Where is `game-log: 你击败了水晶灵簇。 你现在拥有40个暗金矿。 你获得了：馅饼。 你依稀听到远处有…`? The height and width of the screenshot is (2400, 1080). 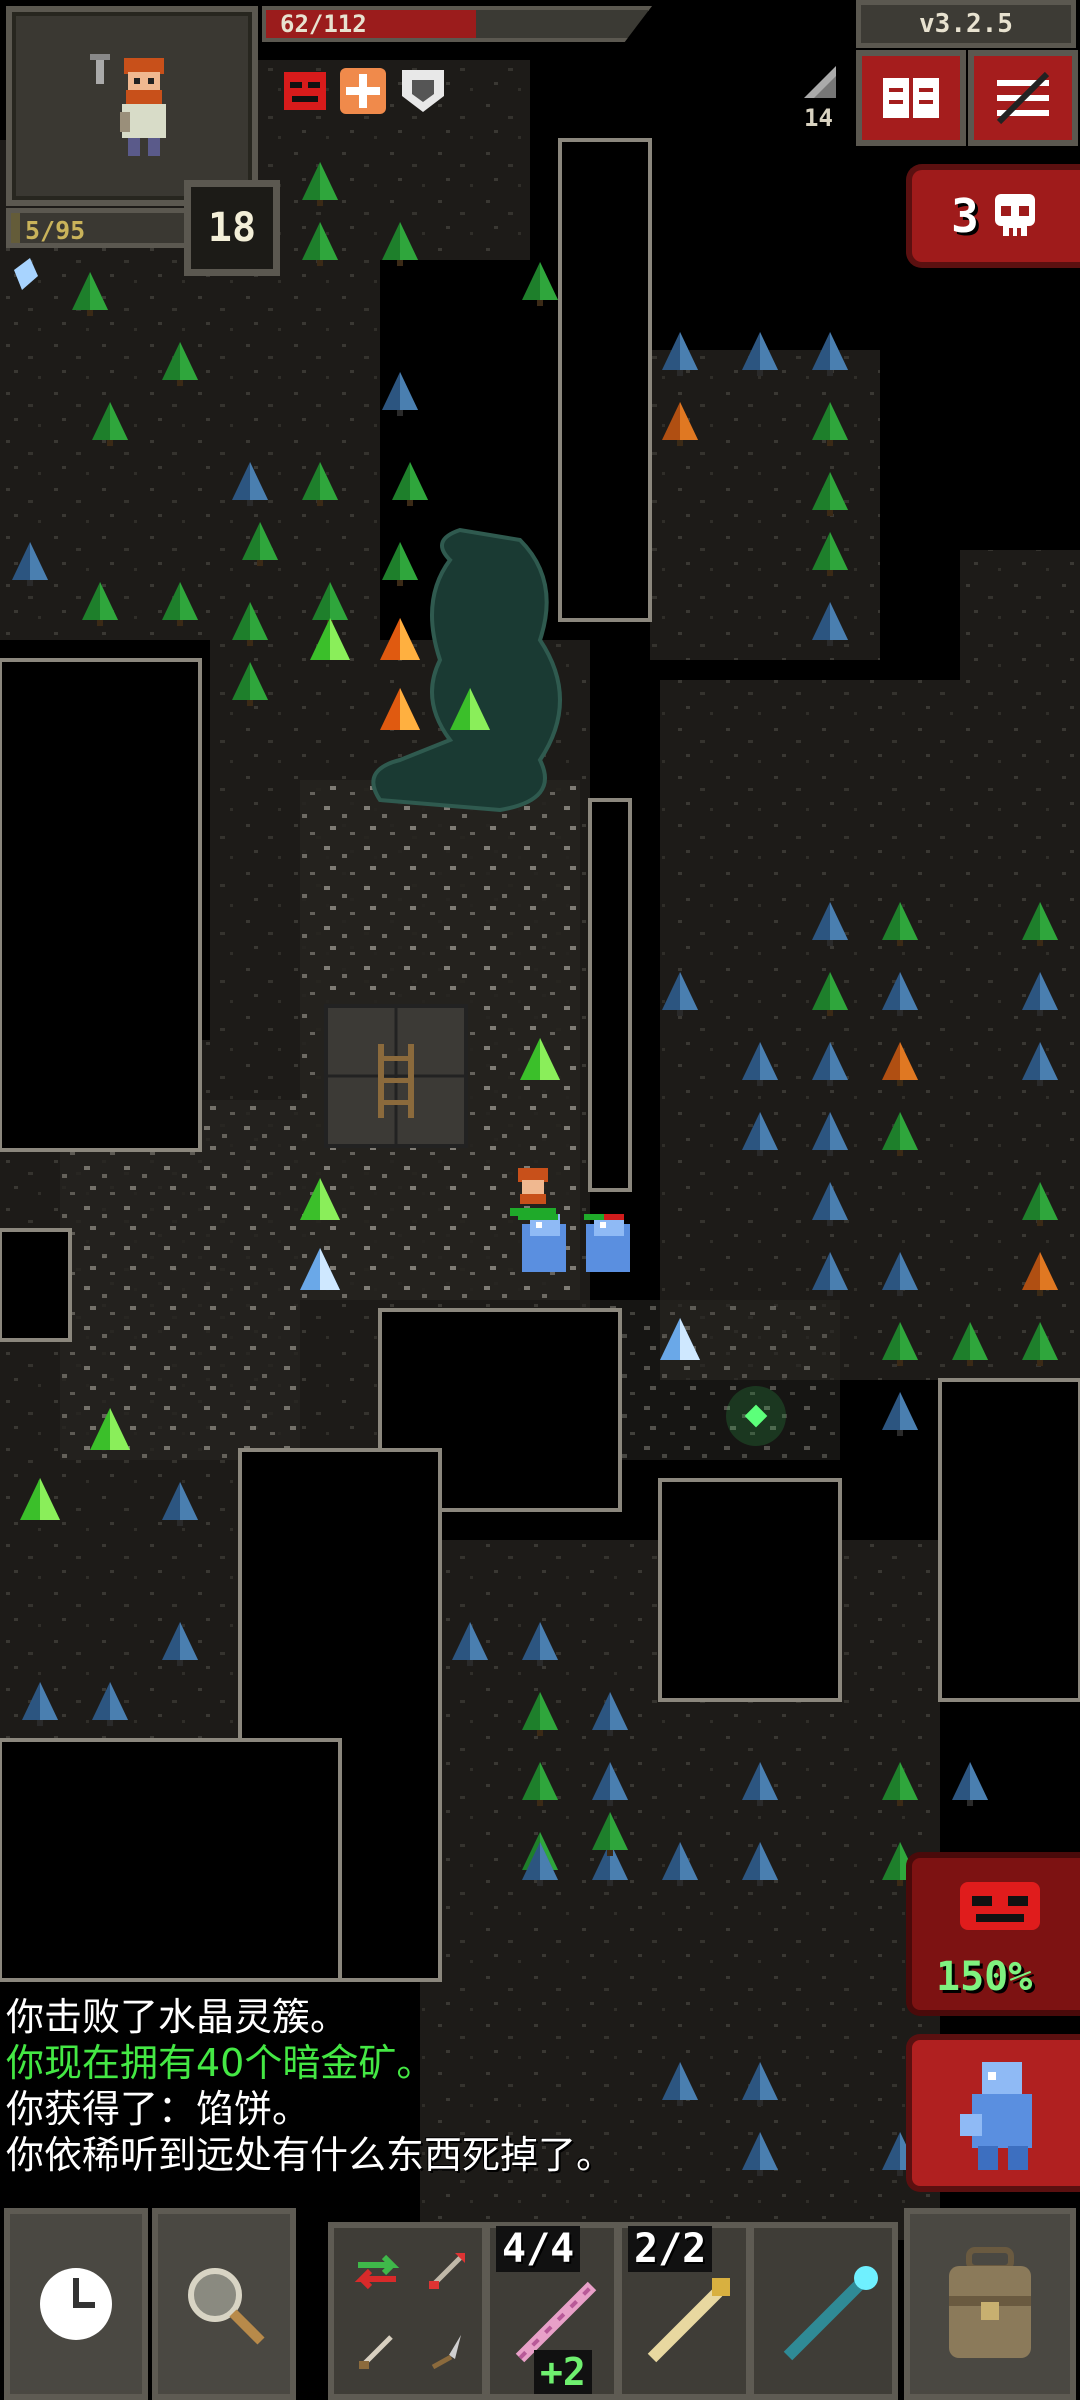
game-log: 你击败了水晶灵簇。 你现在拥有40个暗金矿。 你获得了：馅饼。 你依稀听到远处有… is located at coordinates (446, 2086).